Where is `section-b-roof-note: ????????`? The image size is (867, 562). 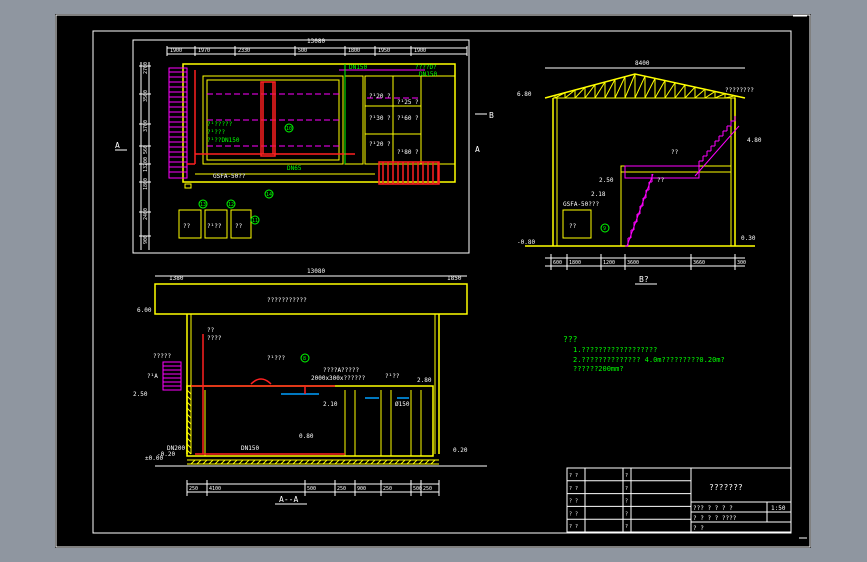
section-b-roof-note: ???????? is located at coordinates (739, 90).